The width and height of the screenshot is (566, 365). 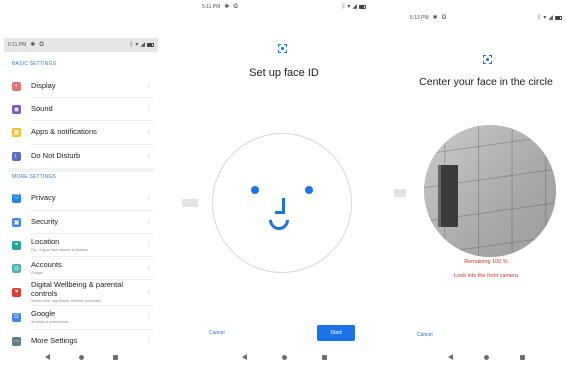 I want to click on camera-hint-text: Look into the front camera, so click(x=486, y=276).